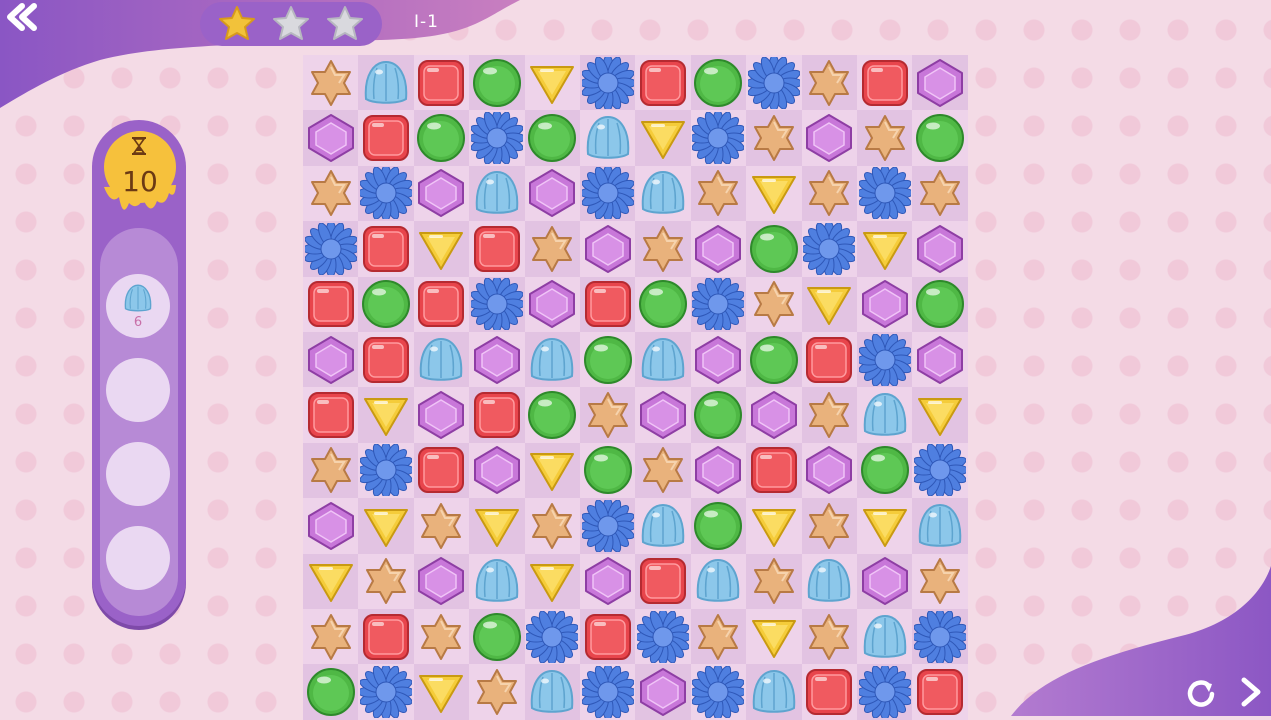 This screenshot has width=1271, height=720. Describe the element at coordinates (1251, 692) in the screenshot. I see `next-button` at that location.